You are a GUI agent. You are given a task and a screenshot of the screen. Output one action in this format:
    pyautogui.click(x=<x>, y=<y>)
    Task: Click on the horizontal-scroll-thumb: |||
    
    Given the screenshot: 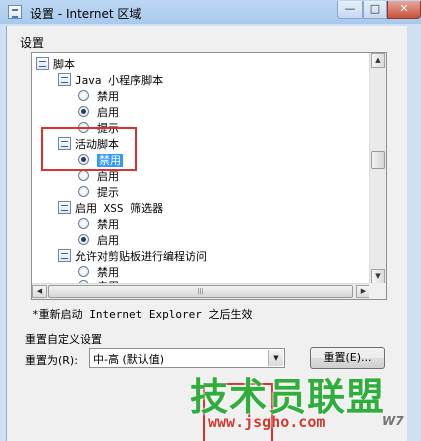 What is the action you would take?
    pyautogui.click(x=200, y=291)
    